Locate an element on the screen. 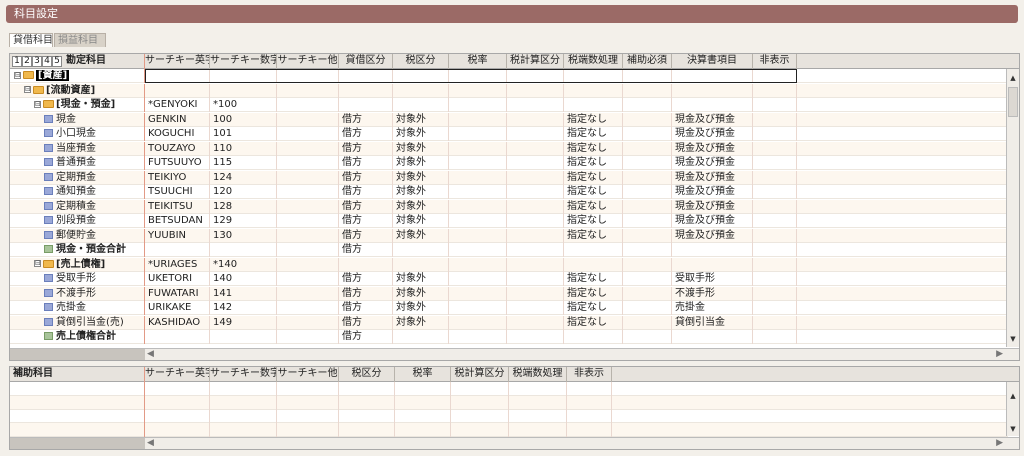  account-name-cell: 不渡手形 is located at coordinates (77, 293).